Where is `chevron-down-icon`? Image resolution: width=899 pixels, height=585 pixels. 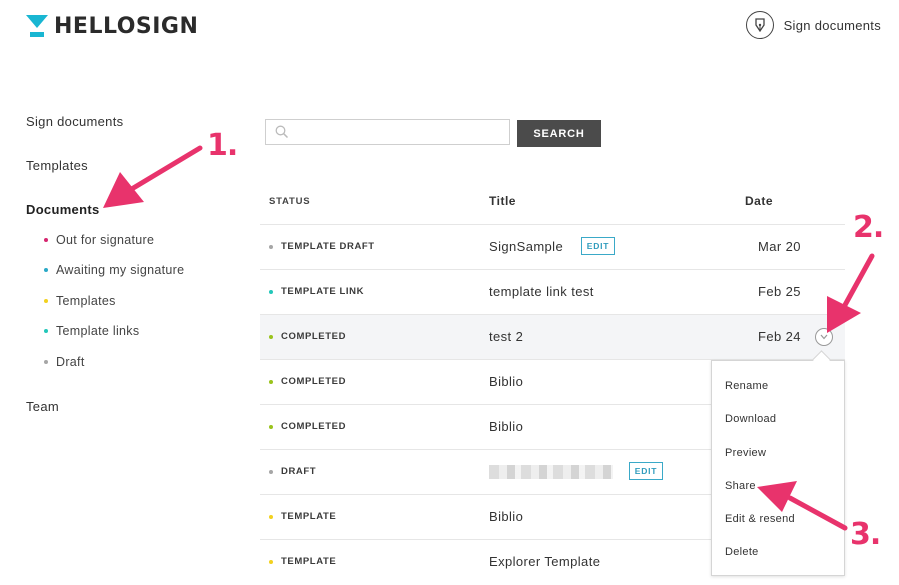
chevron-down-icon is located at coordinates (824, 337).